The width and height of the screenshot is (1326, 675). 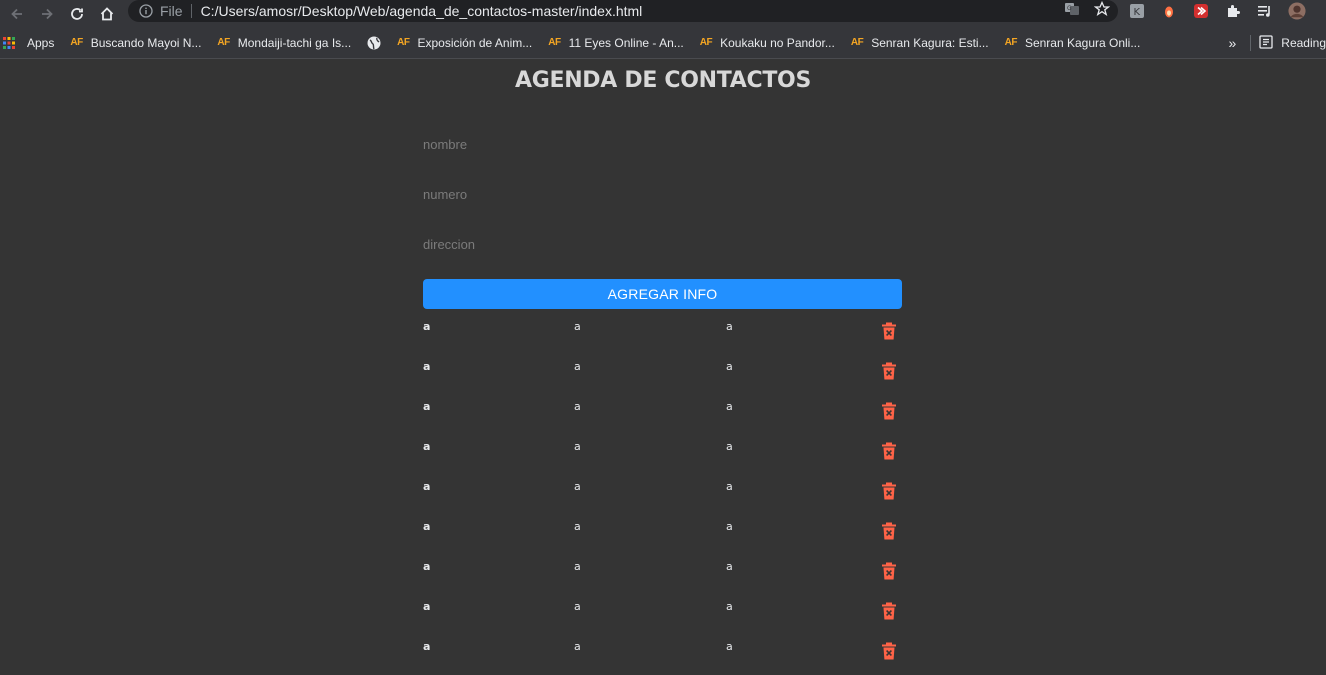 I want to click on agregar-info-button: AGREGAR INFO, so click(x=662, y=294).